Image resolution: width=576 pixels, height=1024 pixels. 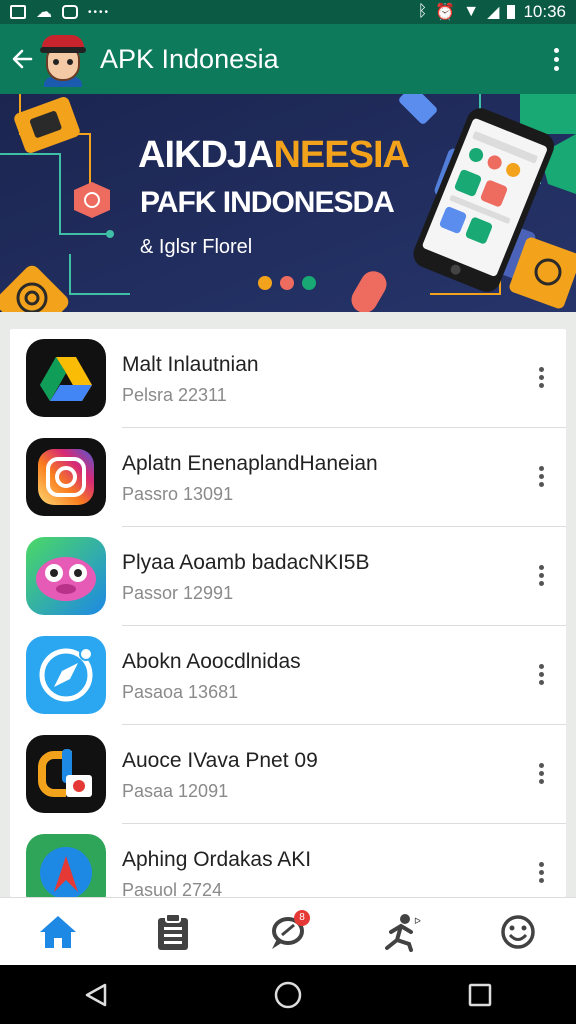 What do you see at coordinates (22, 59) in the screenshot?
I see `back-arrow-icon` at bounding box center [22, 59].